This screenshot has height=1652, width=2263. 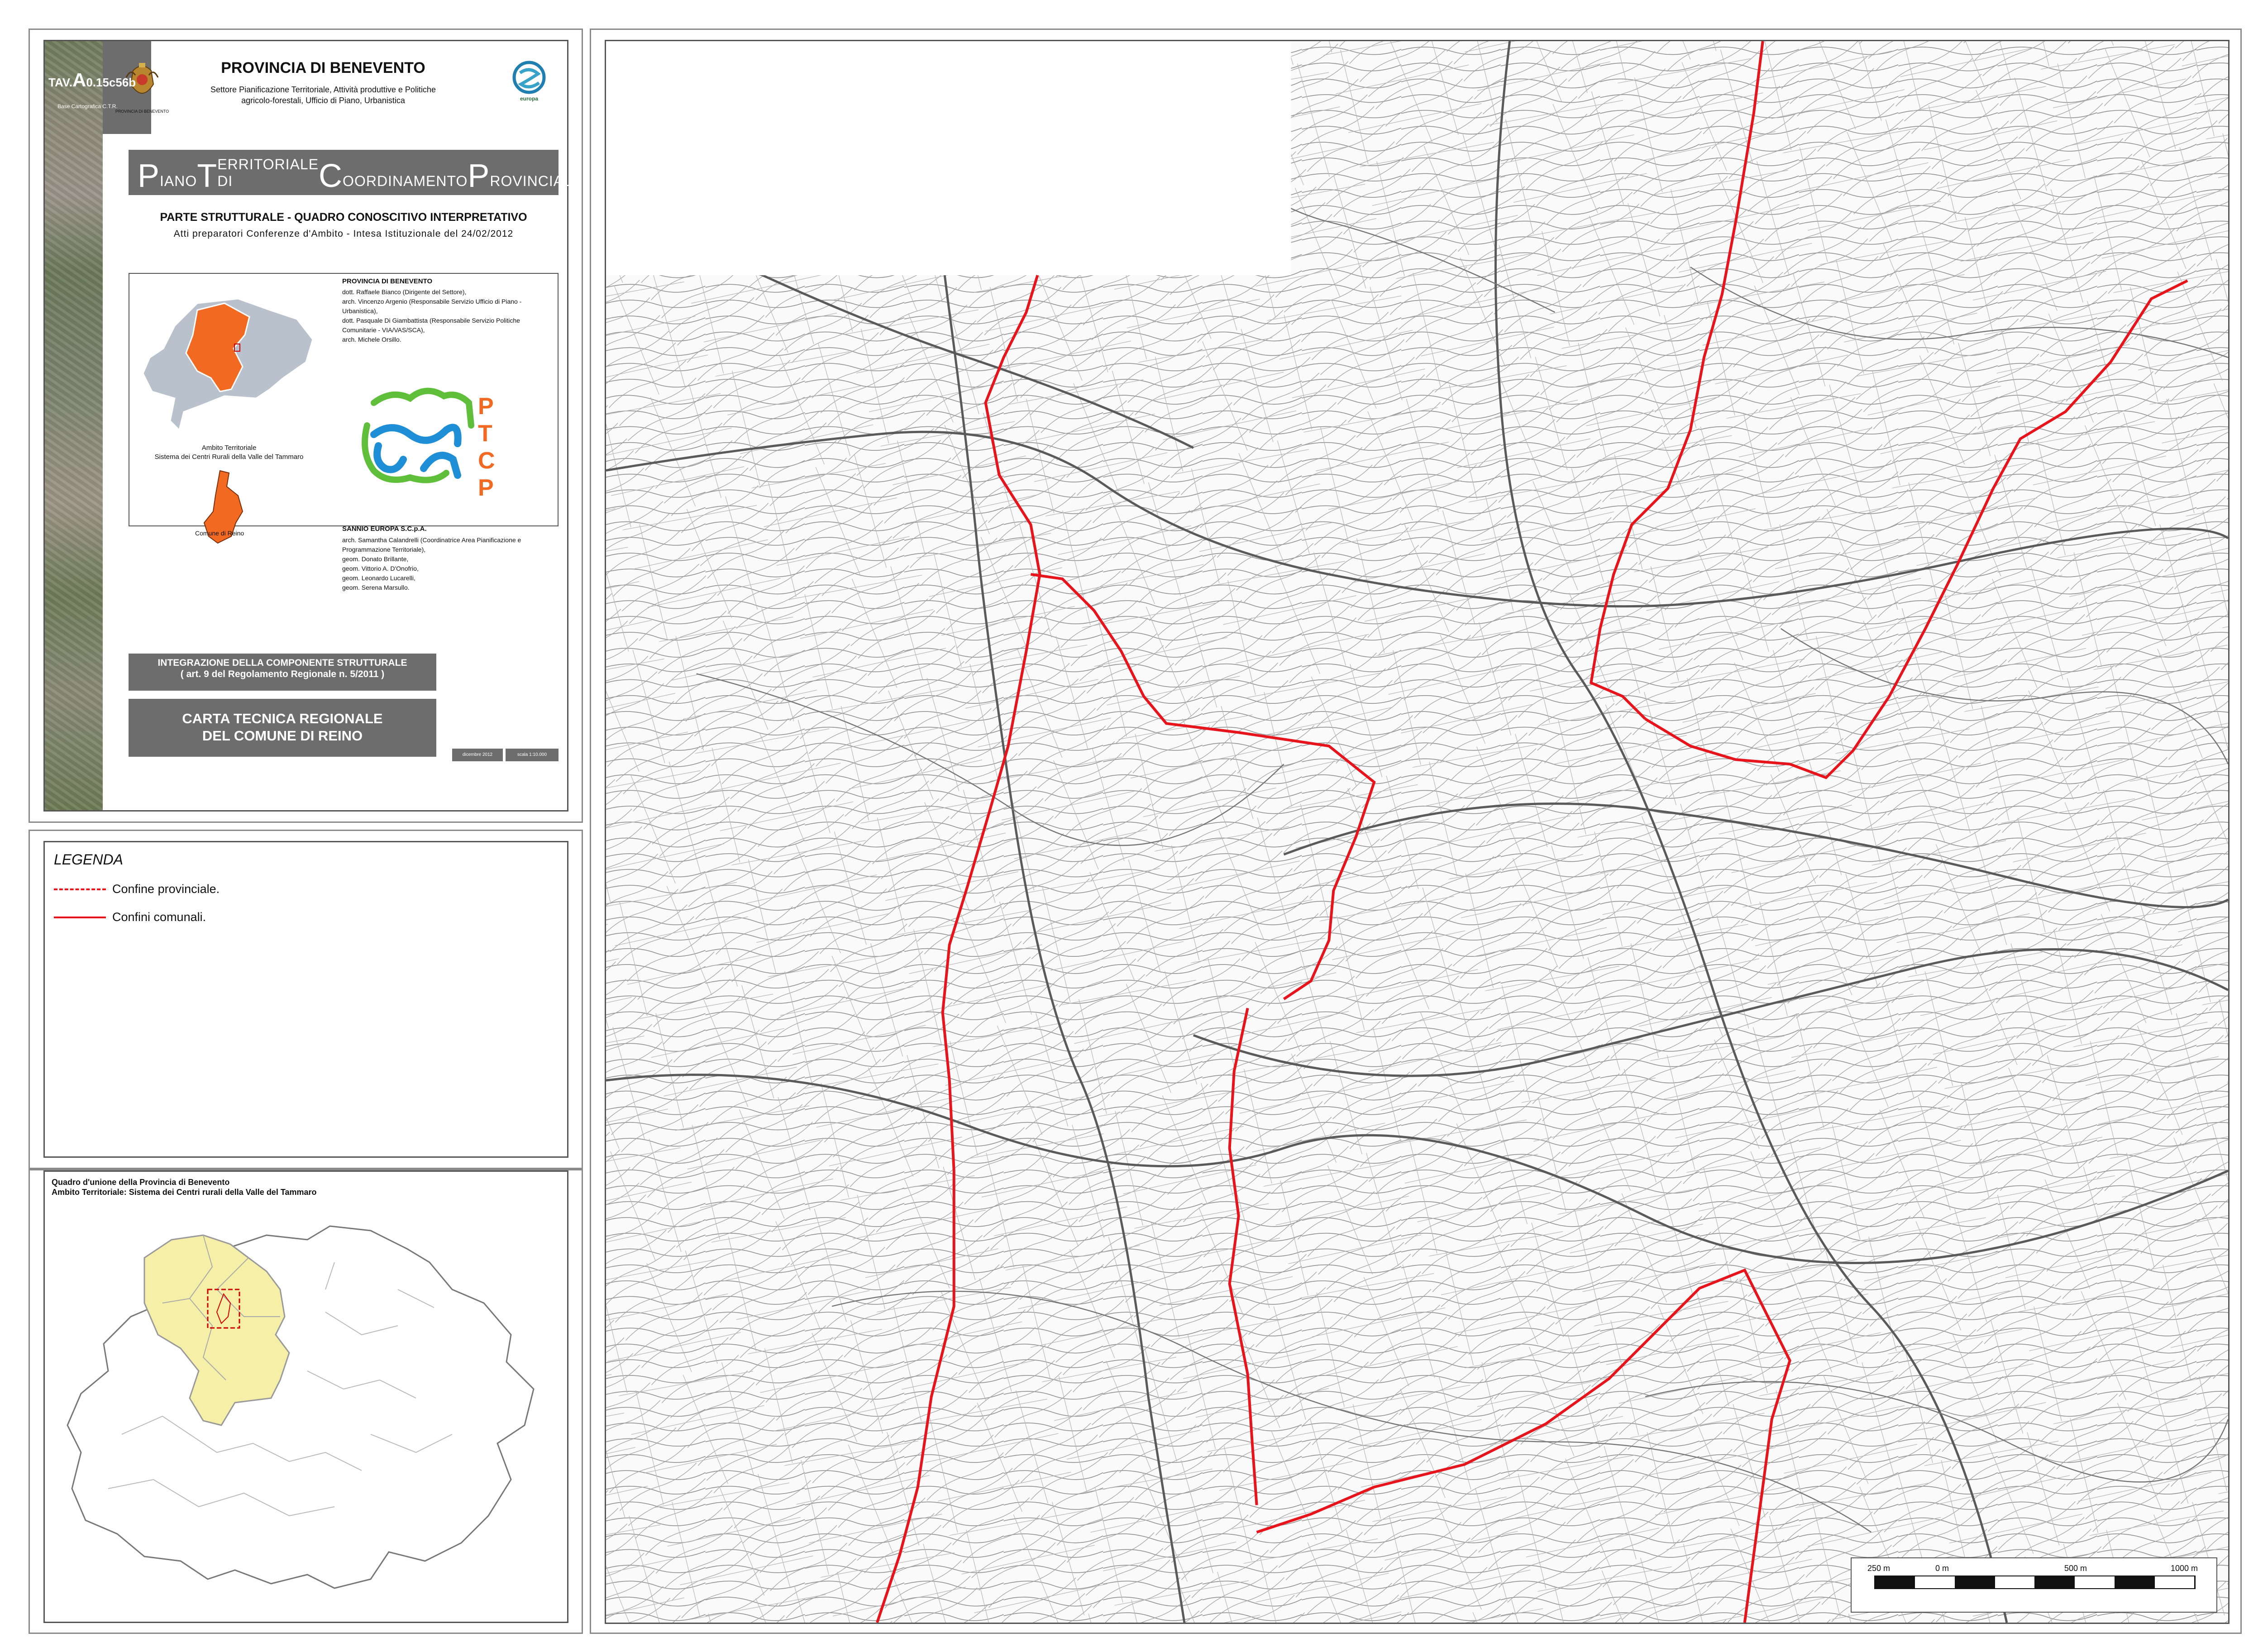 I want to click on tav-letter: A, so click(x=79, y=80).